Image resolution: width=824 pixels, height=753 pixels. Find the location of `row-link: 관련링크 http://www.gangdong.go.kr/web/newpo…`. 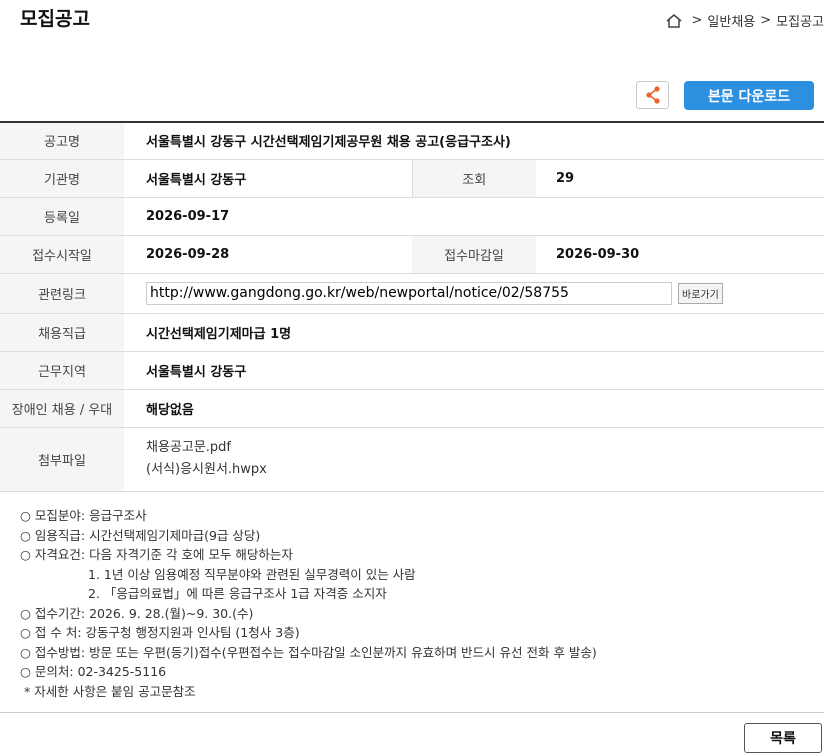

row-link: 관련링크 http://www.gangdong.go.kr/web/newpo… is located at coordinates (412, 293).